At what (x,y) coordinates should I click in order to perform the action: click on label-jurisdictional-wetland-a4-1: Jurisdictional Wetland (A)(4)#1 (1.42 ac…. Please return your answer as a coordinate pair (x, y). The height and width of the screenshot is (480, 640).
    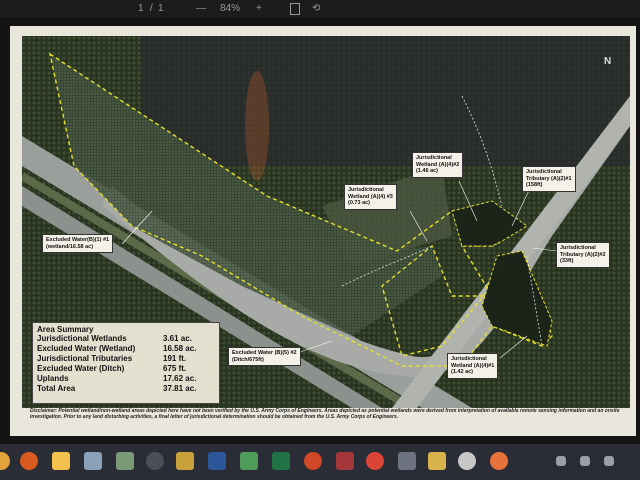
    Looking at the image, I should click on (473, 366).